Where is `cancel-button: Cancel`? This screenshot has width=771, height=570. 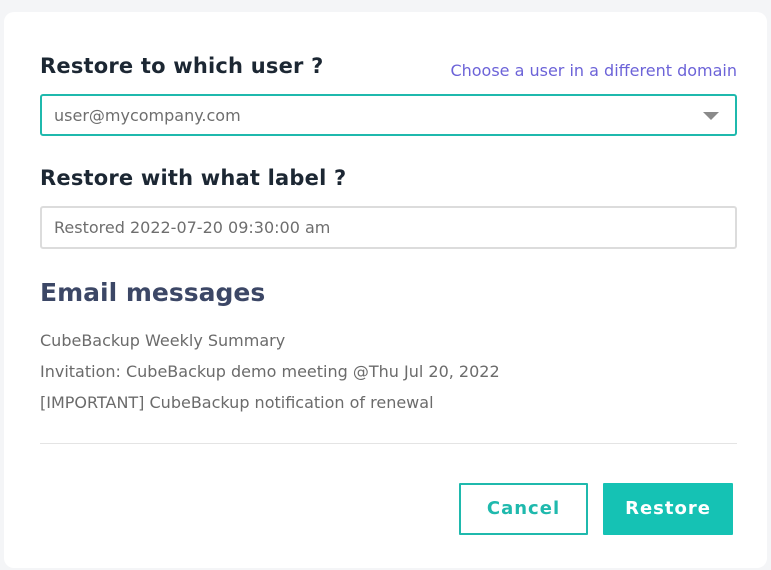 cancel-button: Cancel is located at coordinates (523, 509).